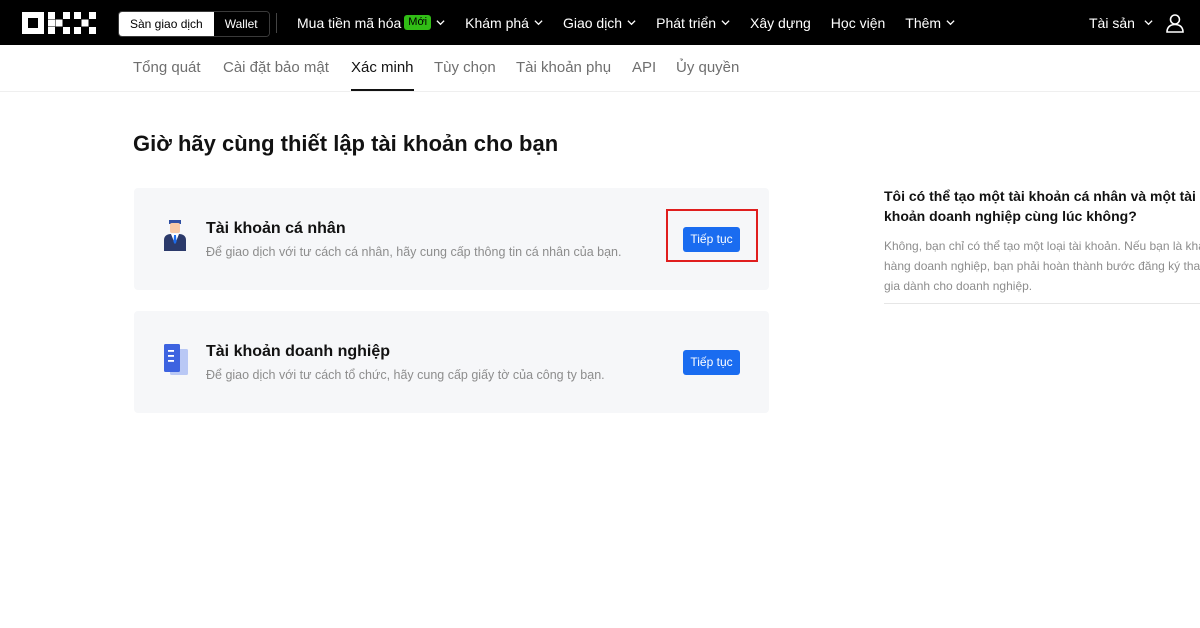  What do you see at coordinates (1112, 22) in the screenshot?
I see `assets-label: Tài sản` at bounding box center [1112, 22].